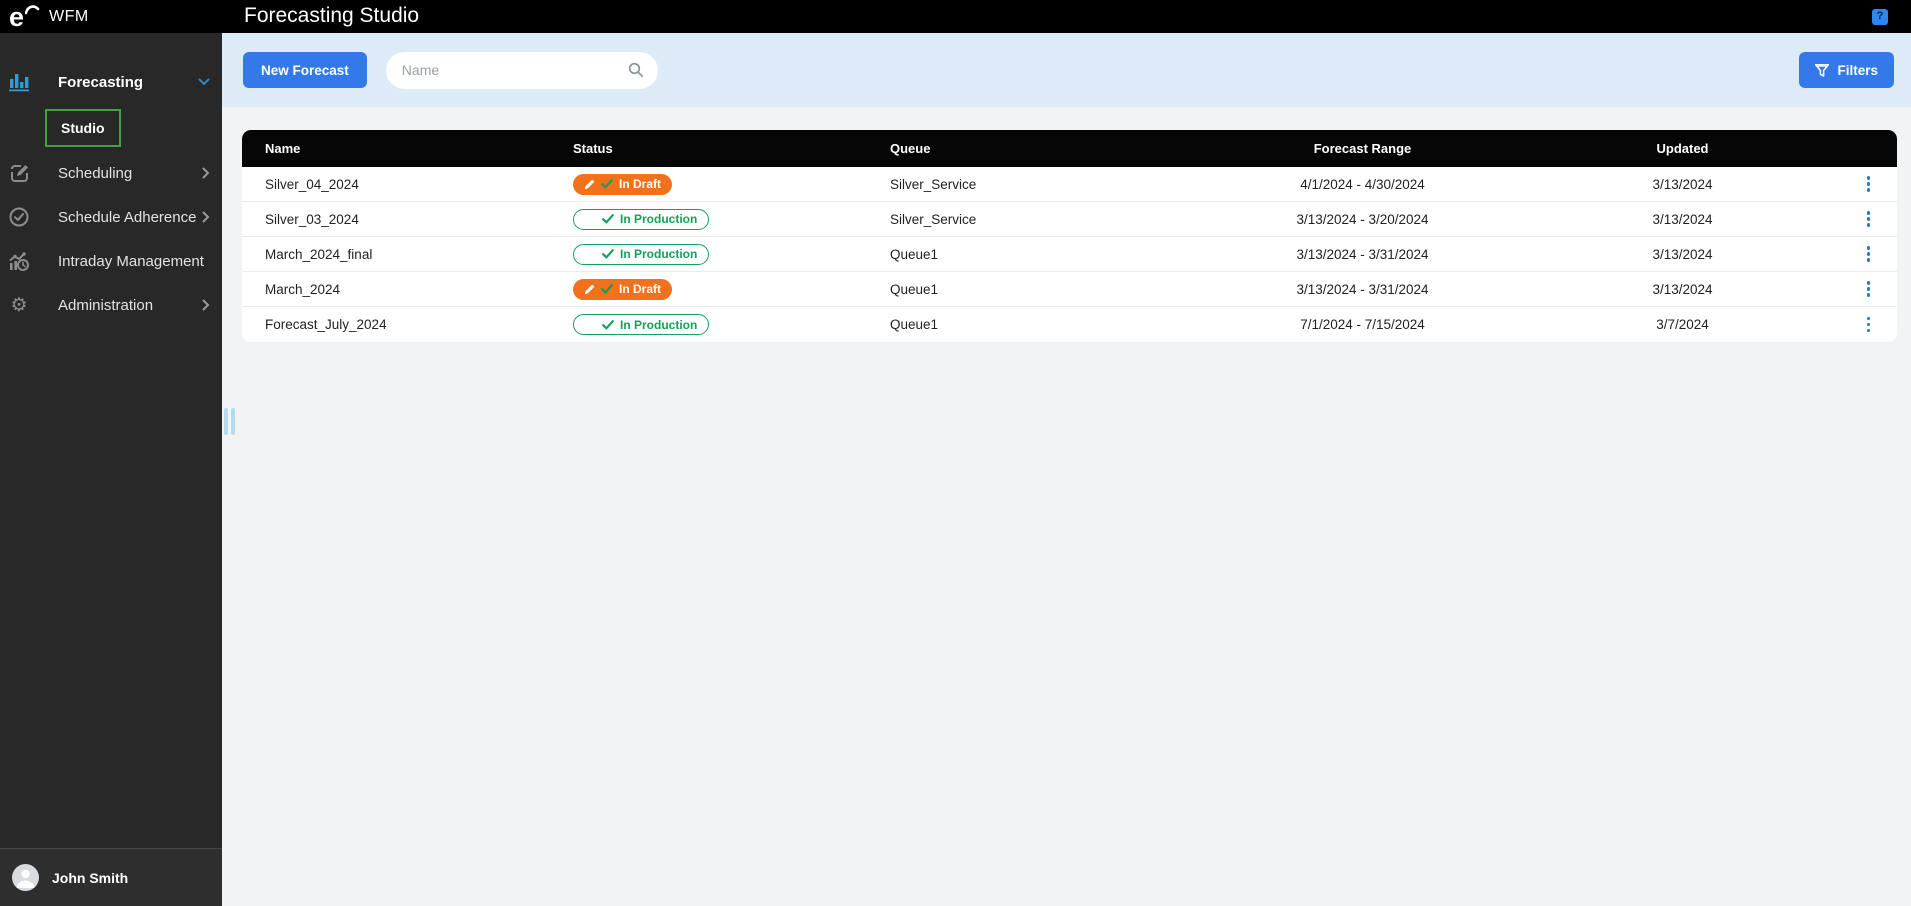  What do you see at coordinates (95, 173) in the screenshot?
I see `sidebar-item-label: Scheduling` at bounding box center [95, 173].